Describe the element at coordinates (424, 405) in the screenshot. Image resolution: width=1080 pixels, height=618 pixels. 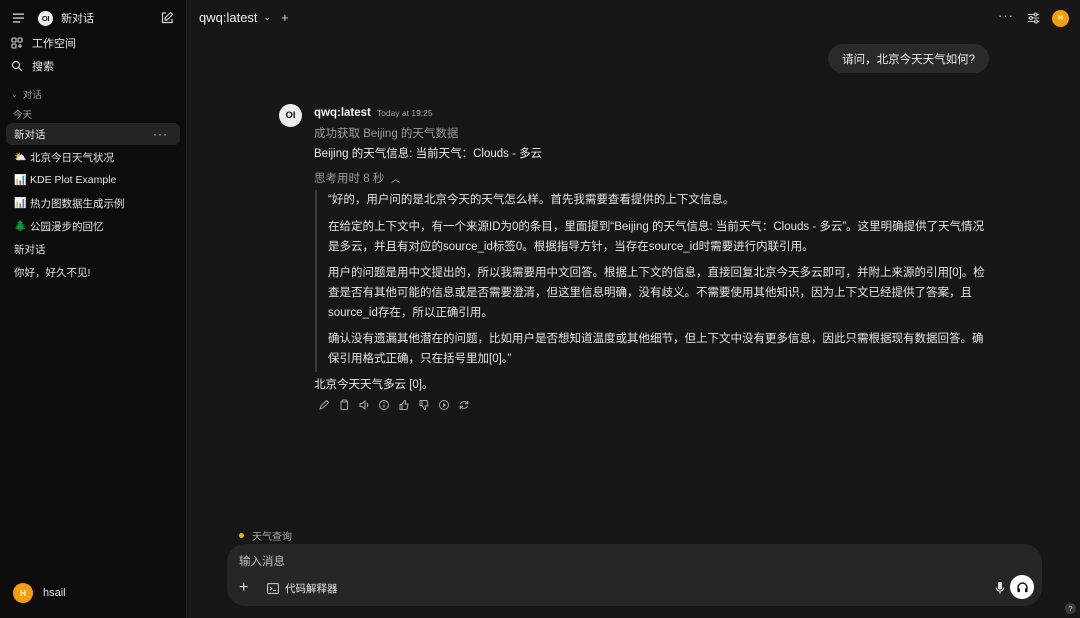
I see `thumbs-down-icon` at that location.